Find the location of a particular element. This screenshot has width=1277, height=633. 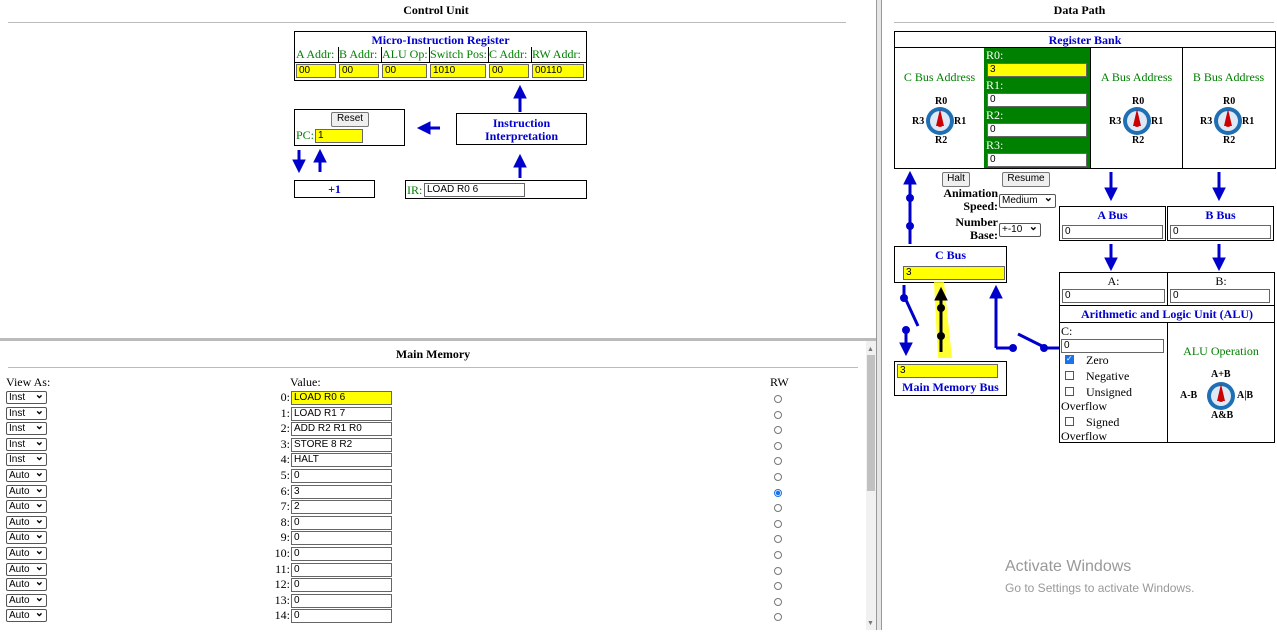

memory-scrollbar: ▲ ▼ is located at coordinates (871, 485).